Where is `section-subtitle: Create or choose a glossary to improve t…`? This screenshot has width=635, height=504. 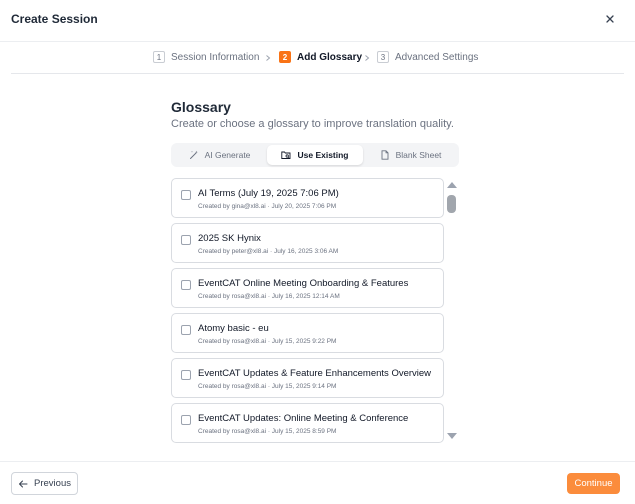
section-subtitle: Create or choose a glossary to improve t… is located at coordinates (312, 124).